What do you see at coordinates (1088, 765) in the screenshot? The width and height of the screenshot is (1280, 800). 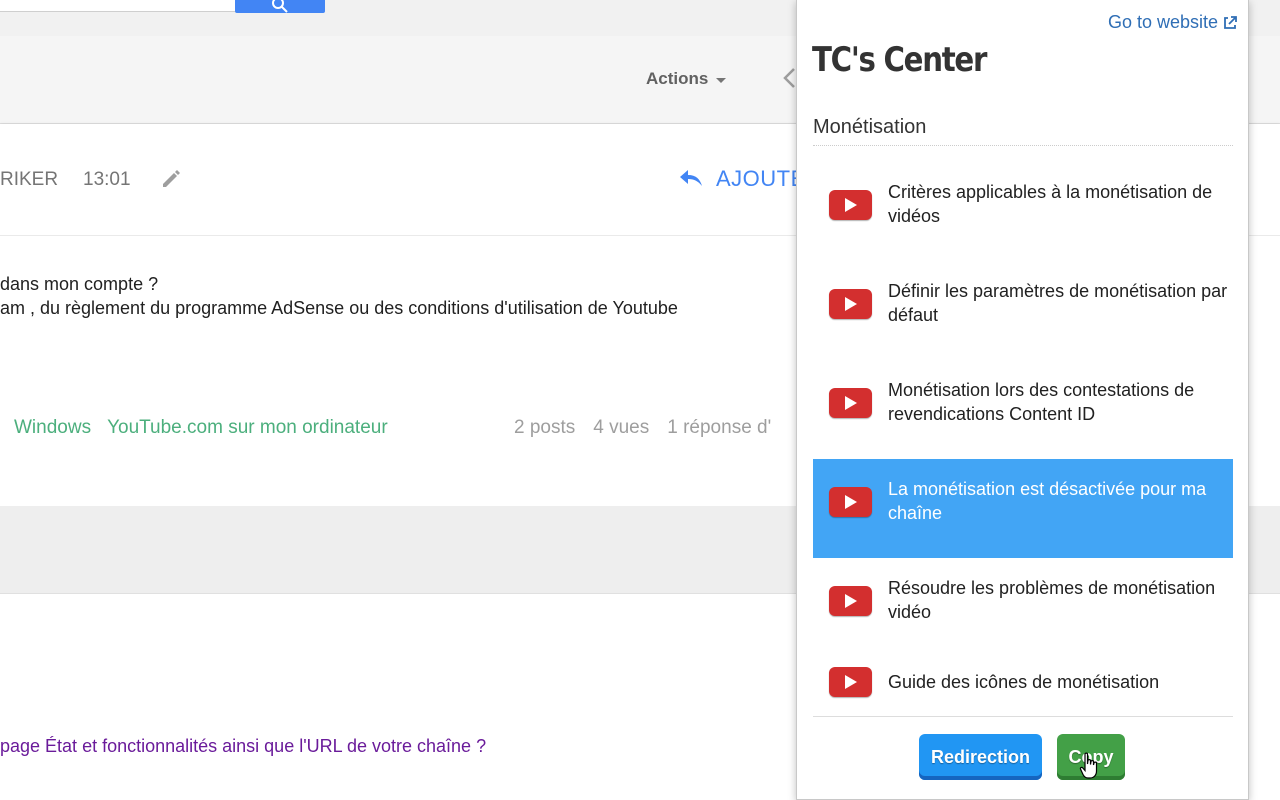 I see `hand-cursor-icon` at bounding box center [1088, 765].